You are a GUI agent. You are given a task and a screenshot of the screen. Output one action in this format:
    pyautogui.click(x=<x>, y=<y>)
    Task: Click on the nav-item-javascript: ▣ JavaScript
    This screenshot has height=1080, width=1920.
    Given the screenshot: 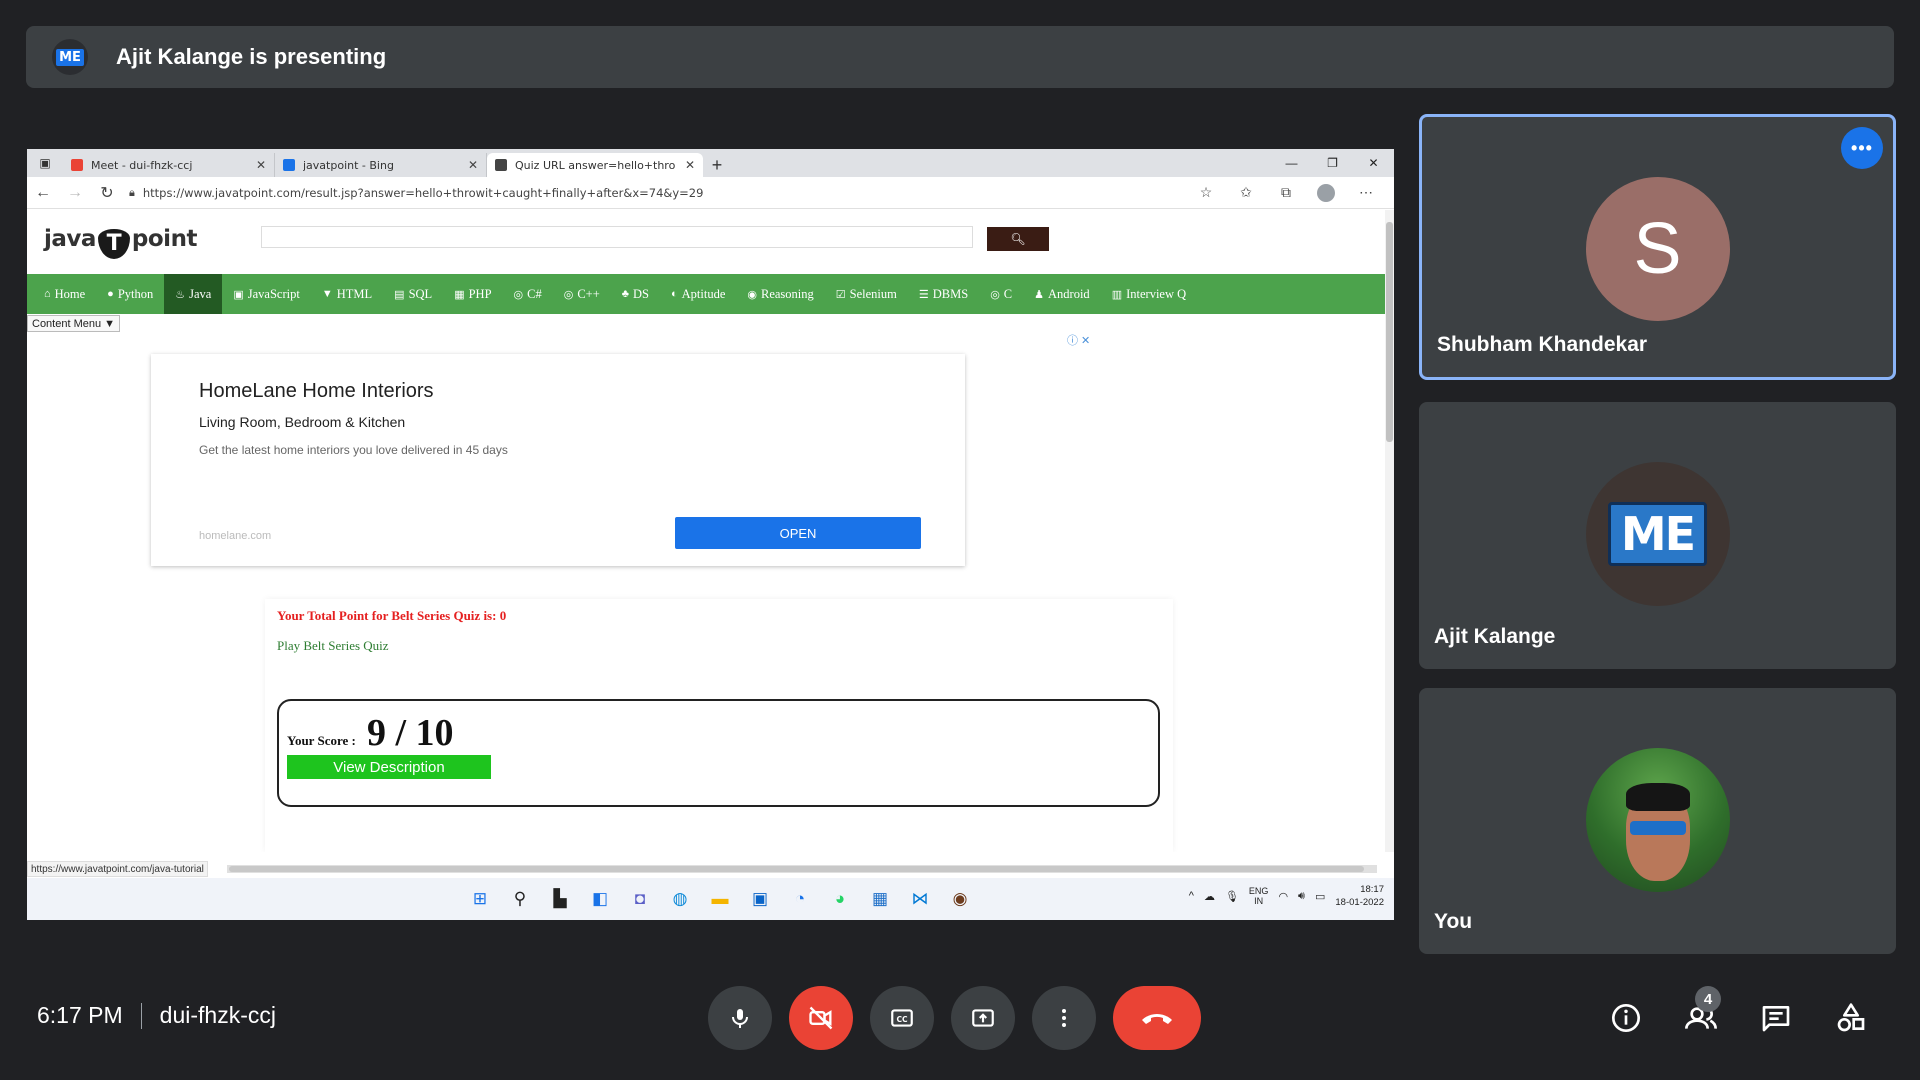 What is the action you would take?
    pyautogui.click(x=266, y=294)
    